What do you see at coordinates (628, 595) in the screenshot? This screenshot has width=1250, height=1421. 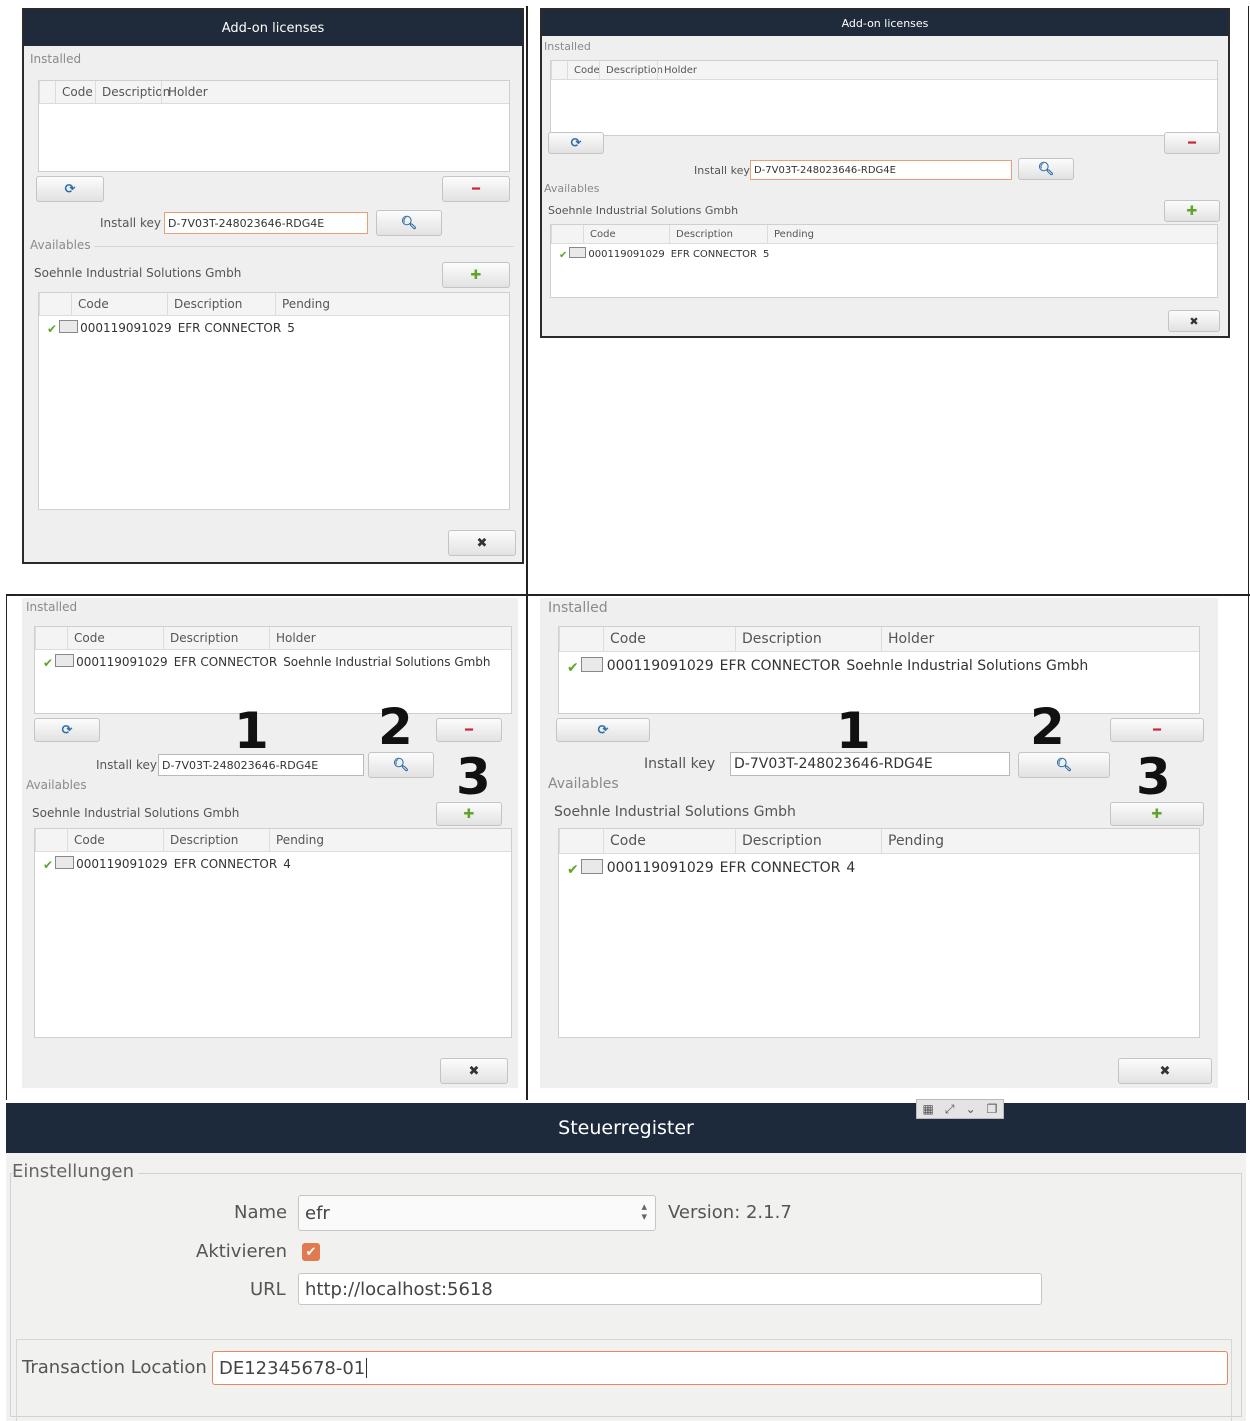 I see `grid-divider-horizontal` at bounding box center [628, 595].